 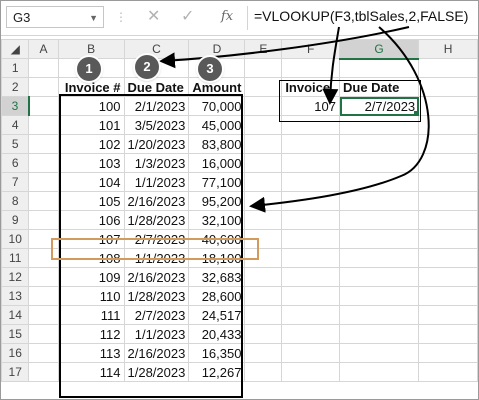 What do you see at coordinates (210, 69) in the screenshot?
I see `badge-3: 3` at bounding box center [210, 69].